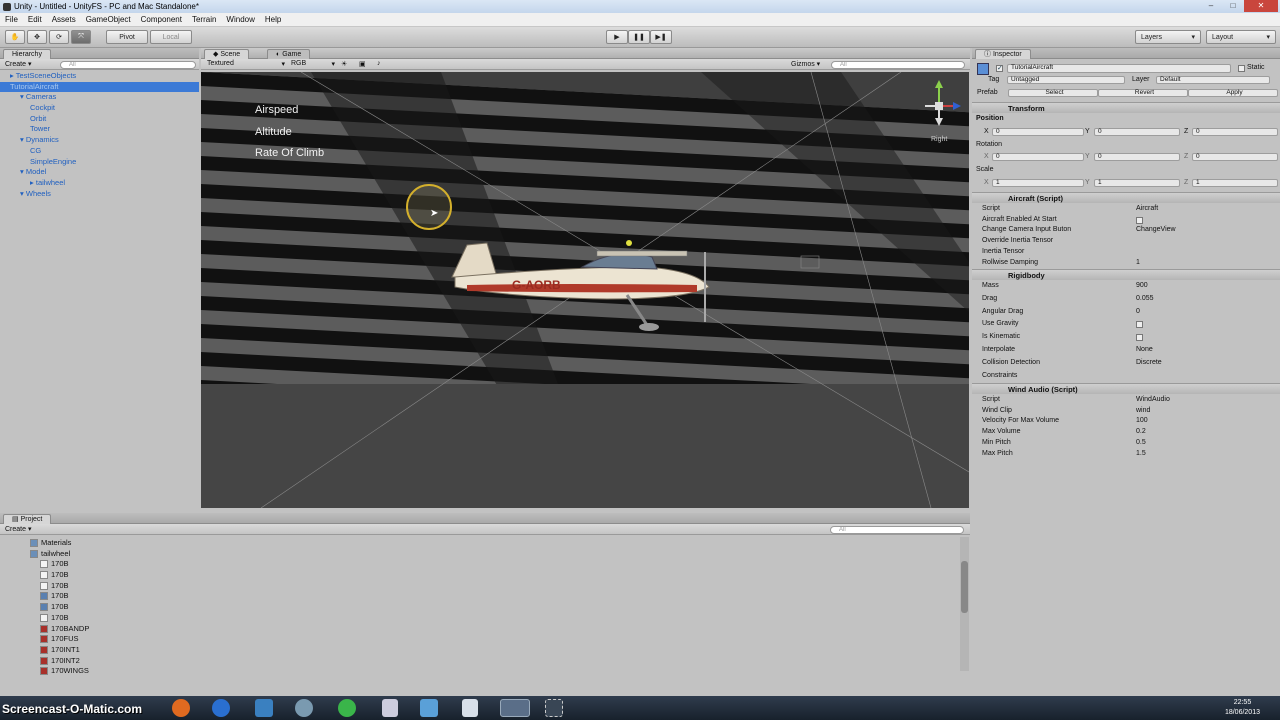 The image size is (1280, 720). I want to click on hierarchy-item: ▾ Dynamics, so click(99, 140).